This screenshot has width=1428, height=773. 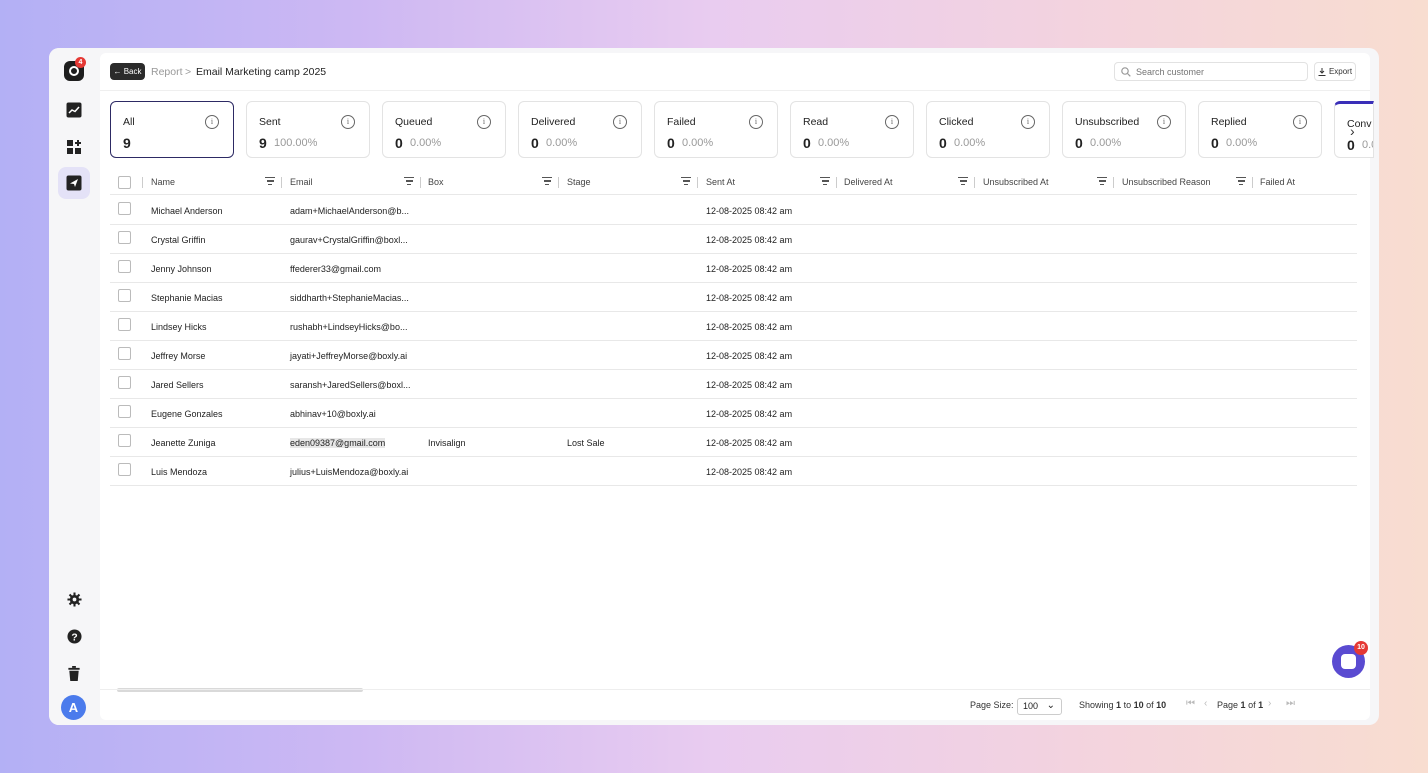 What do you see at coordinates (348, 356) in the screenshot?
I see `cell-email: jayati+JeffreyMorse@boxly.ai` at bounding box center [348, 356].